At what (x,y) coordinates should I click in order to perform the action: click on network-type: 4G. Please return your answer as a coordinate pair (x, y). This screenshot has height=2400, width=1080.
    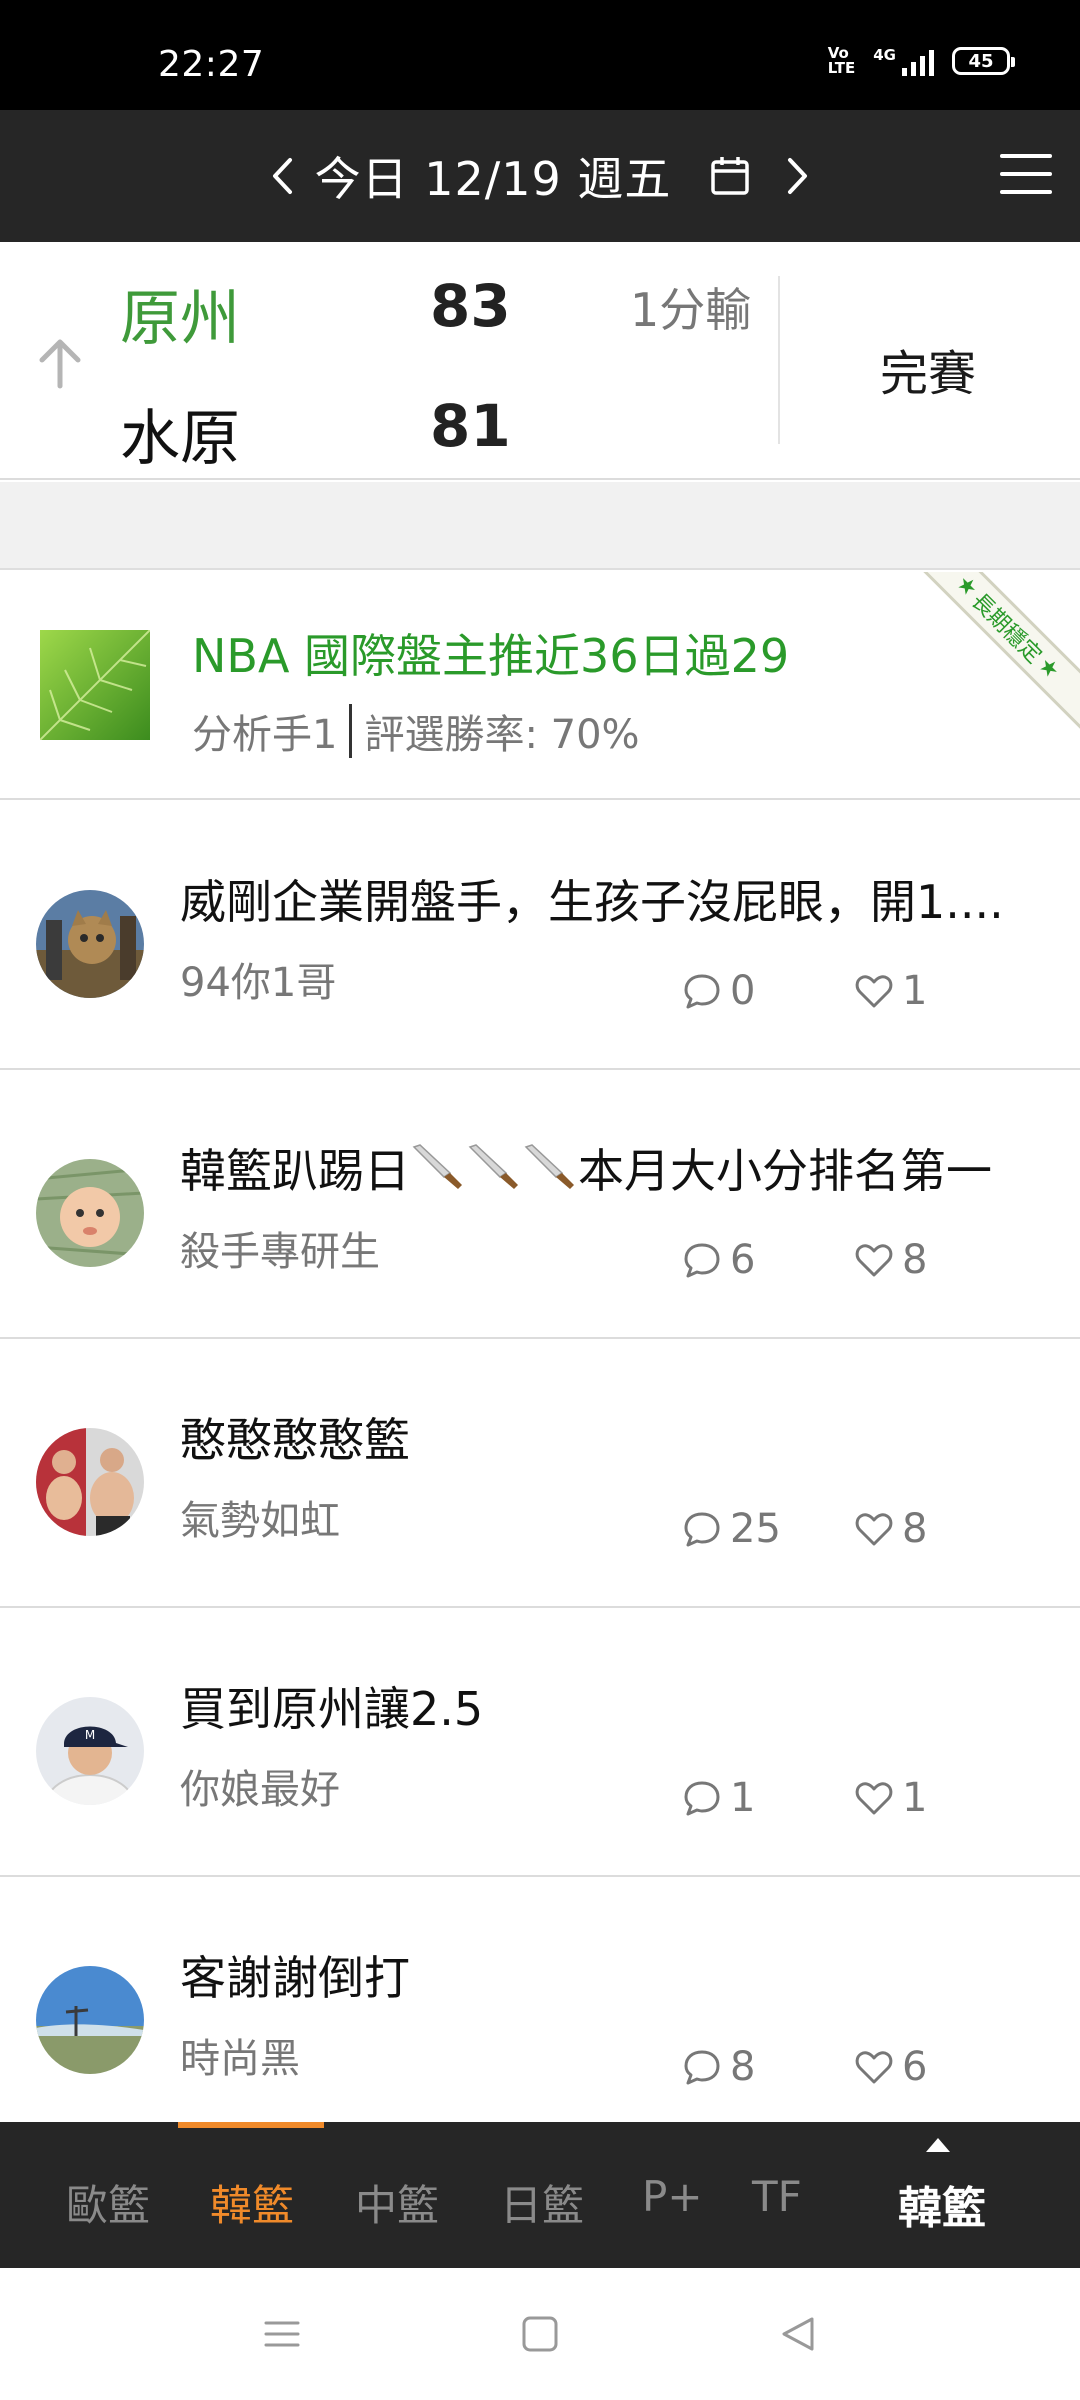
    Looking at the image, I should click on (884, 55).